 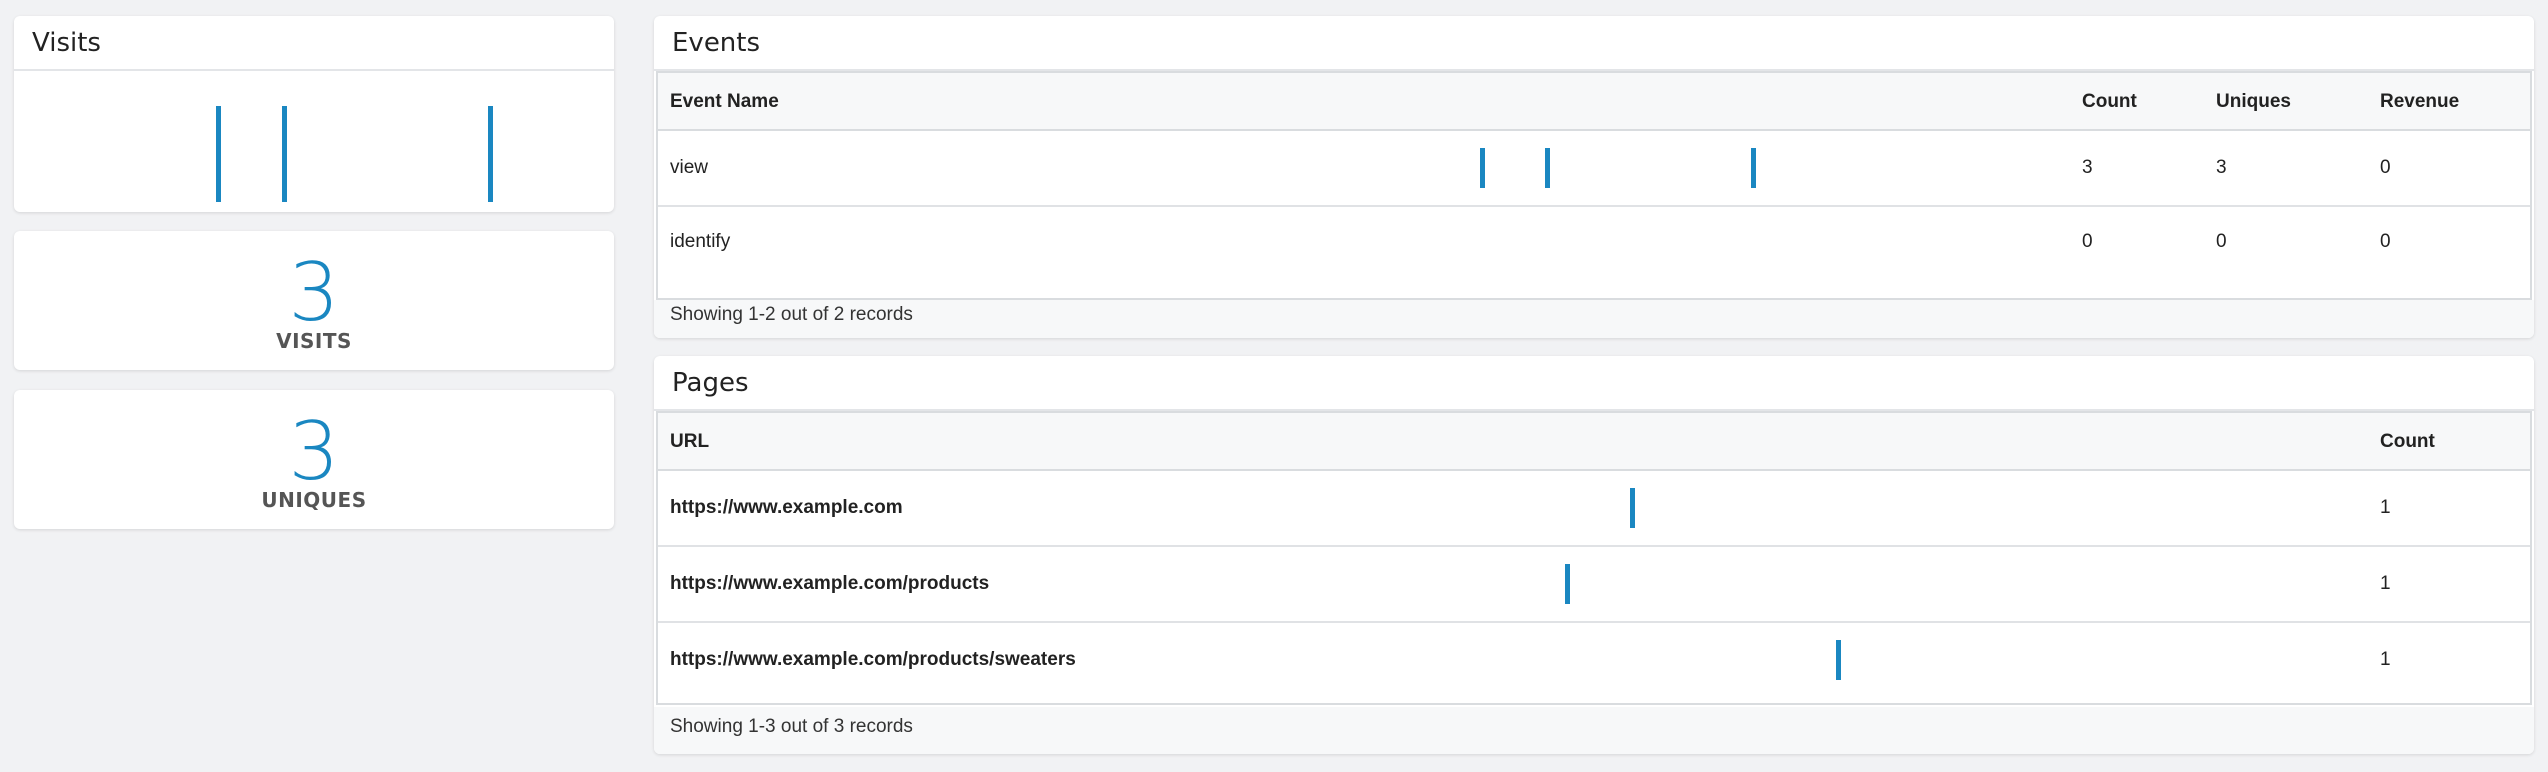 What do you see at coordinates (314, 292) in the screenshot?
I see `visits-count: 3` at bounding box center [314, 292].